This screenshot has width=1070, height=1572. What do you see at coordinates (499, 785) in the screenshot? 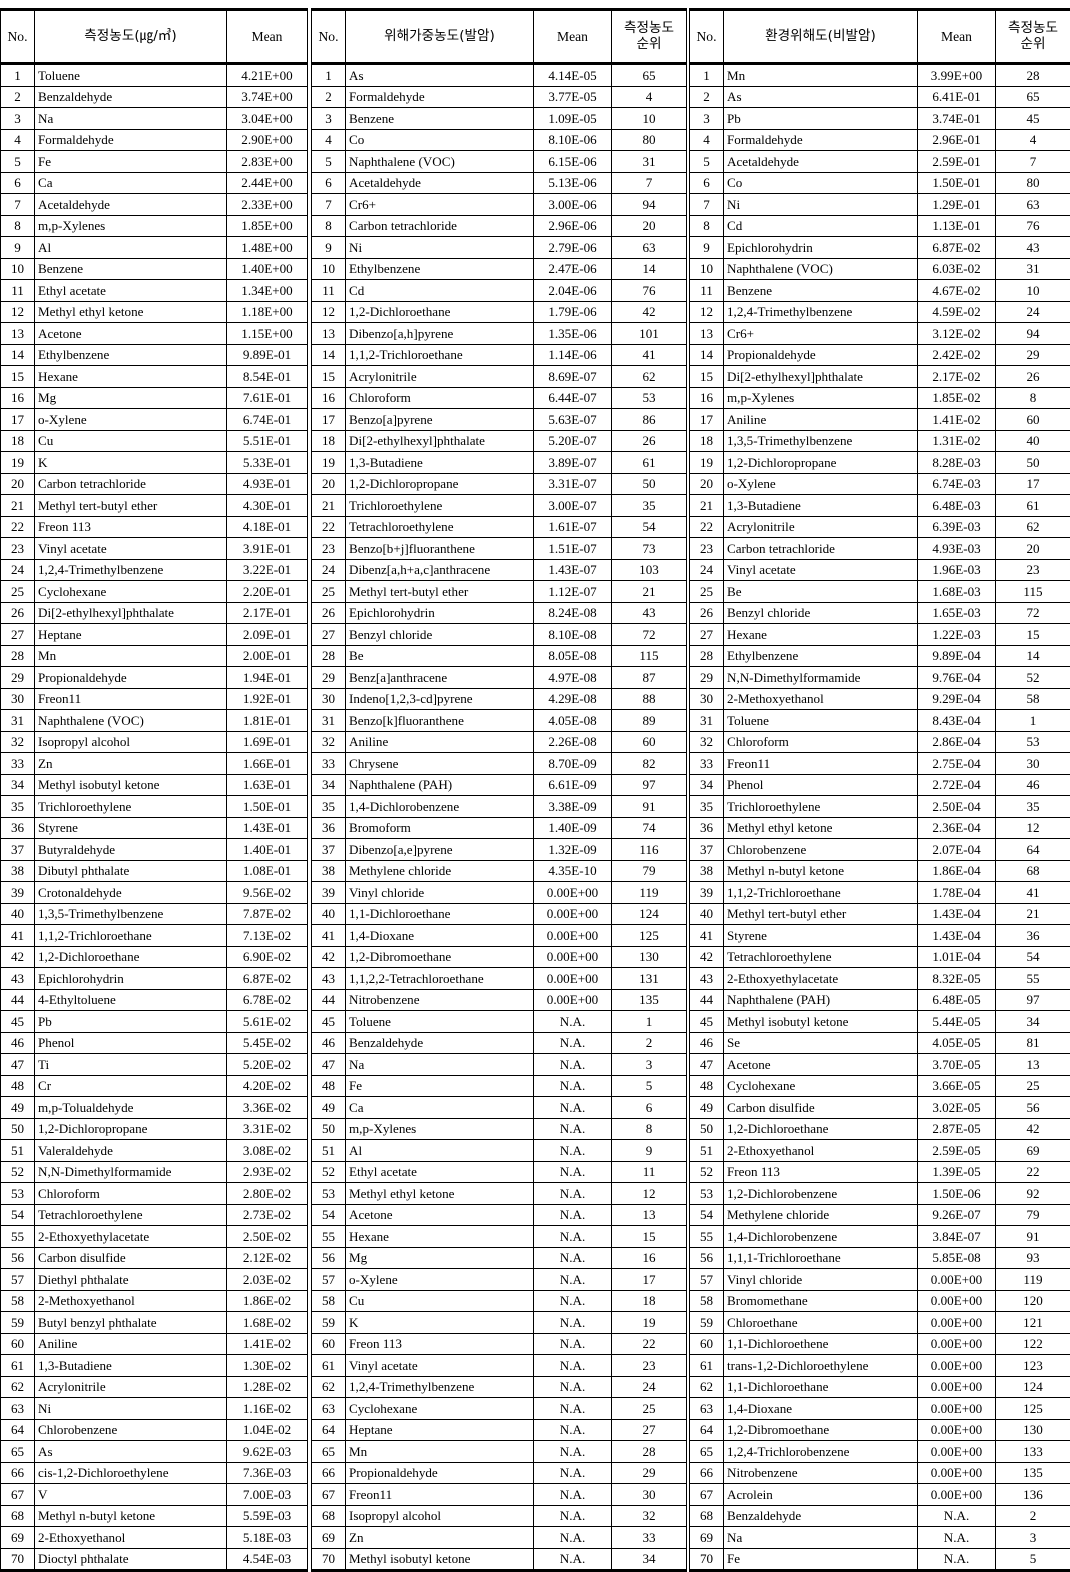
I see `table-row: 34Naphthalene (PAH)6.61E-0997` at bounding box center [499, 785].